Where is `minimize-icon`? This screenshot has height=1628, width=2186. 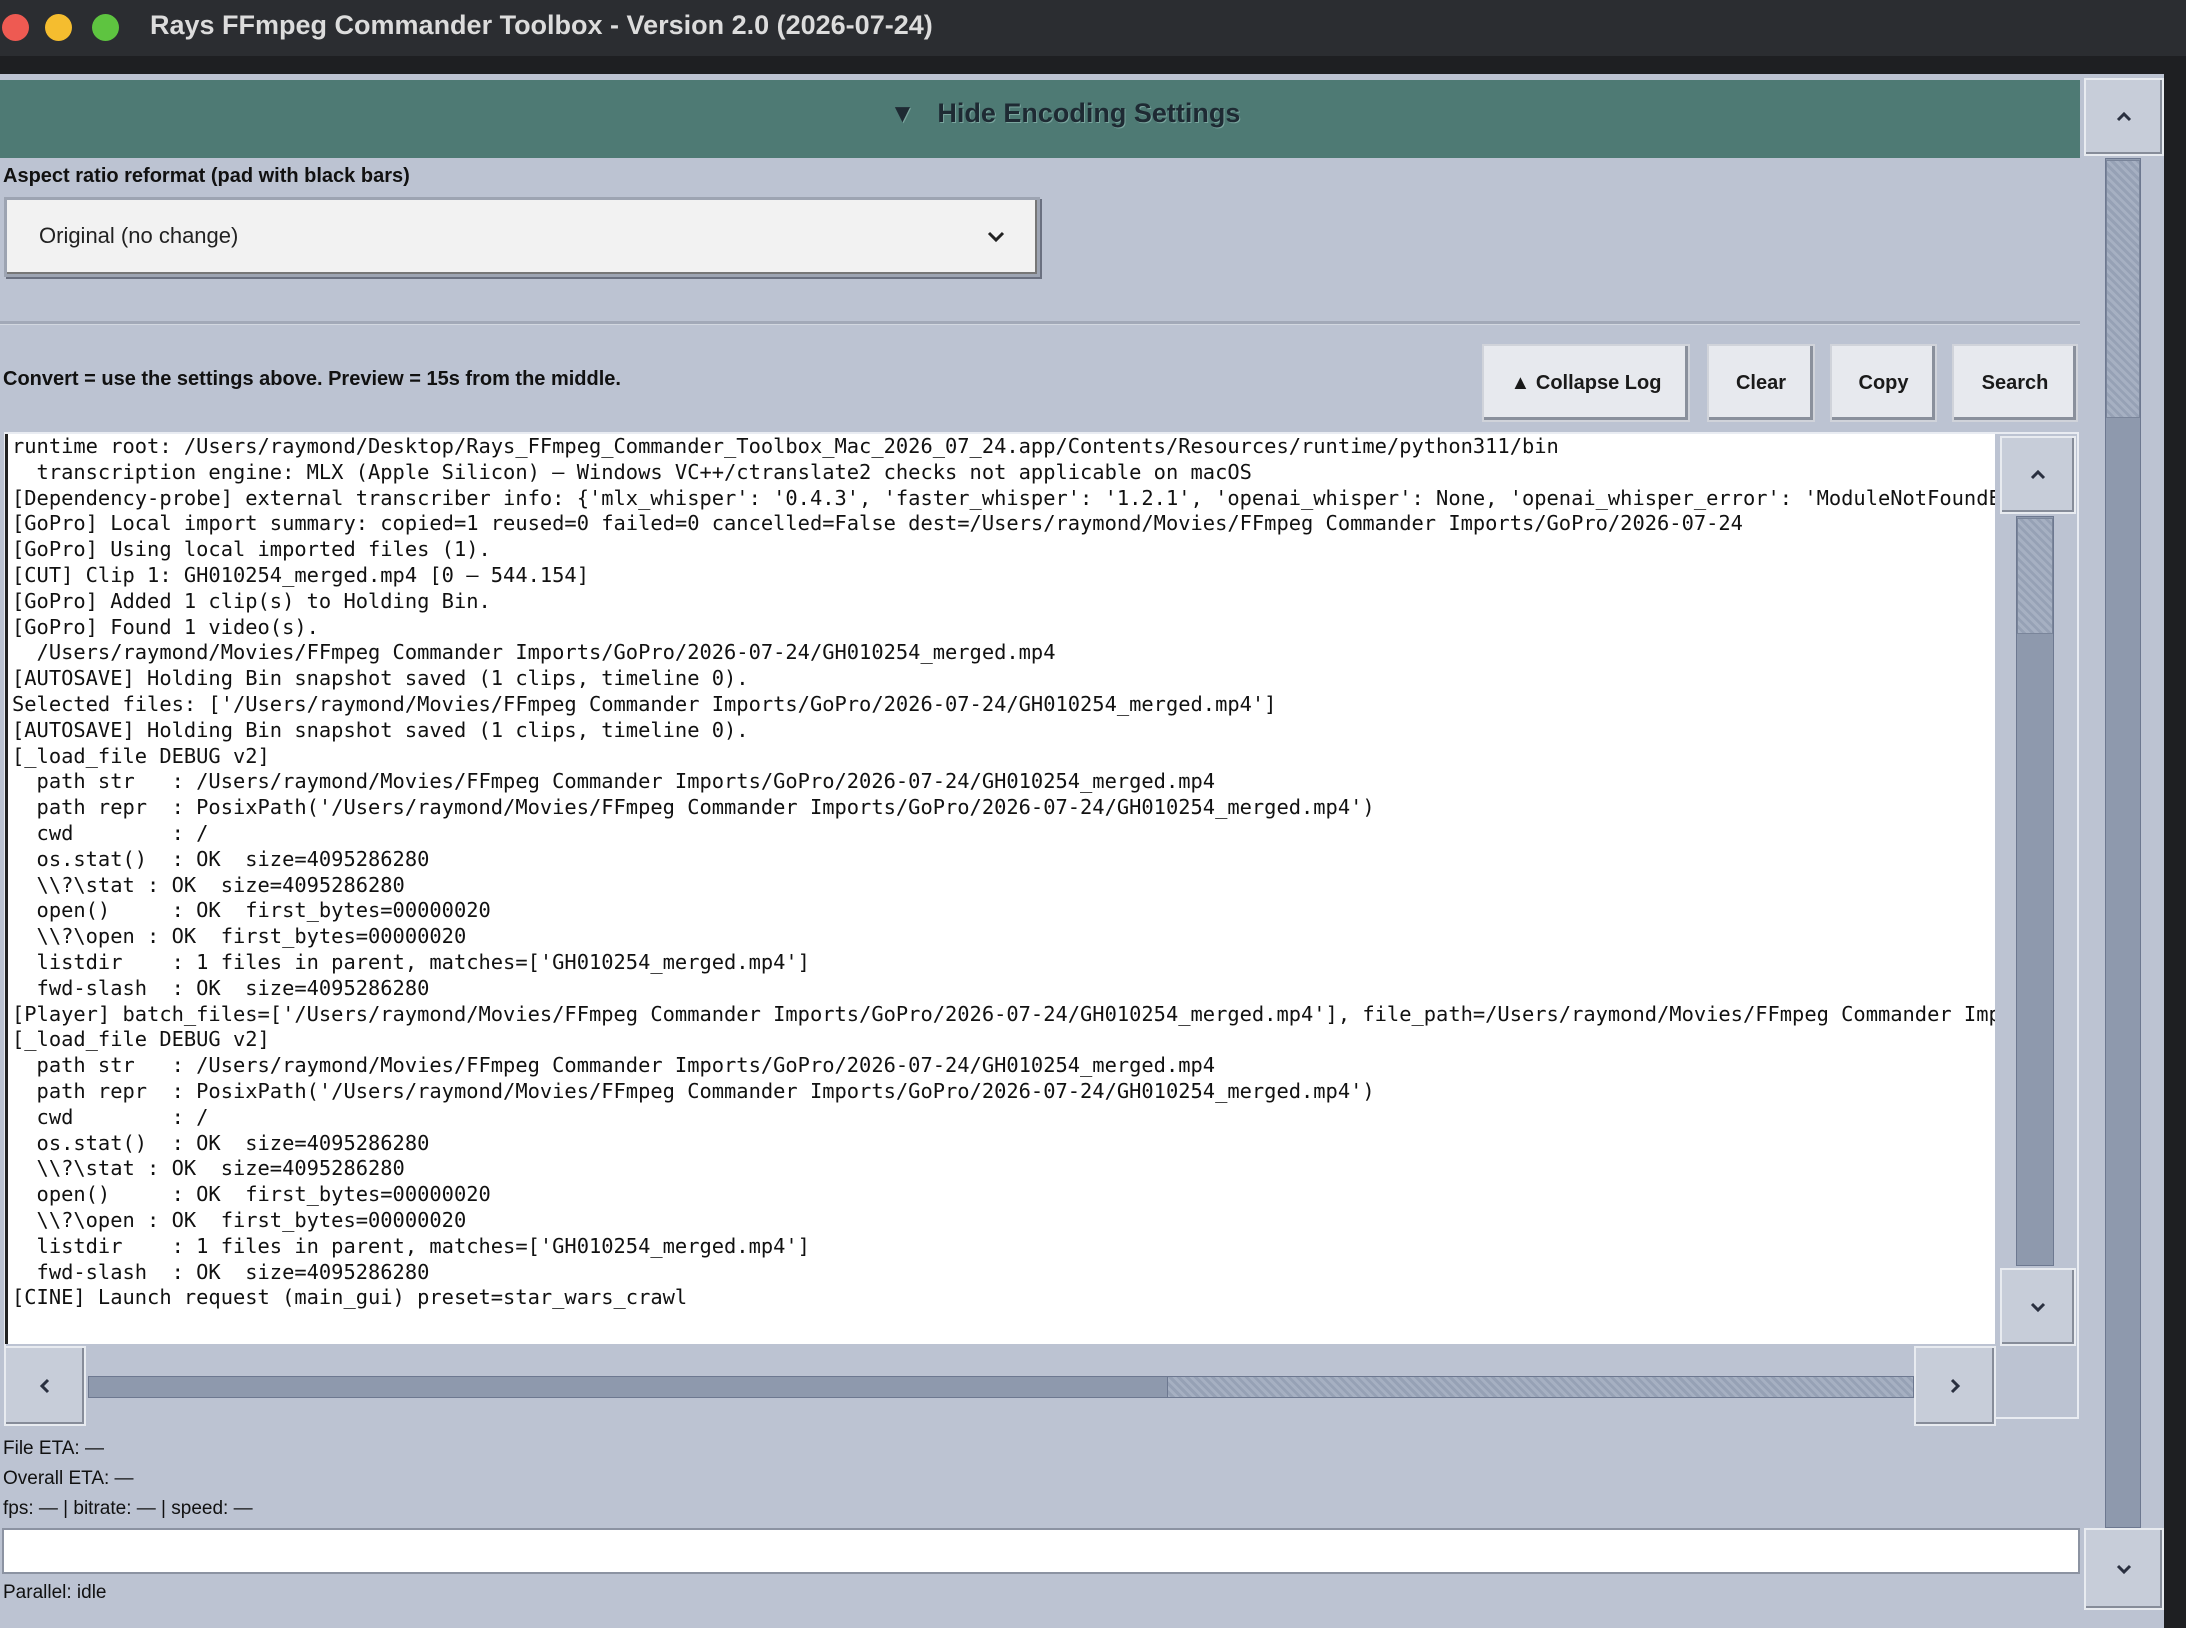 minimize-icon is located at coordinates (58, 27).